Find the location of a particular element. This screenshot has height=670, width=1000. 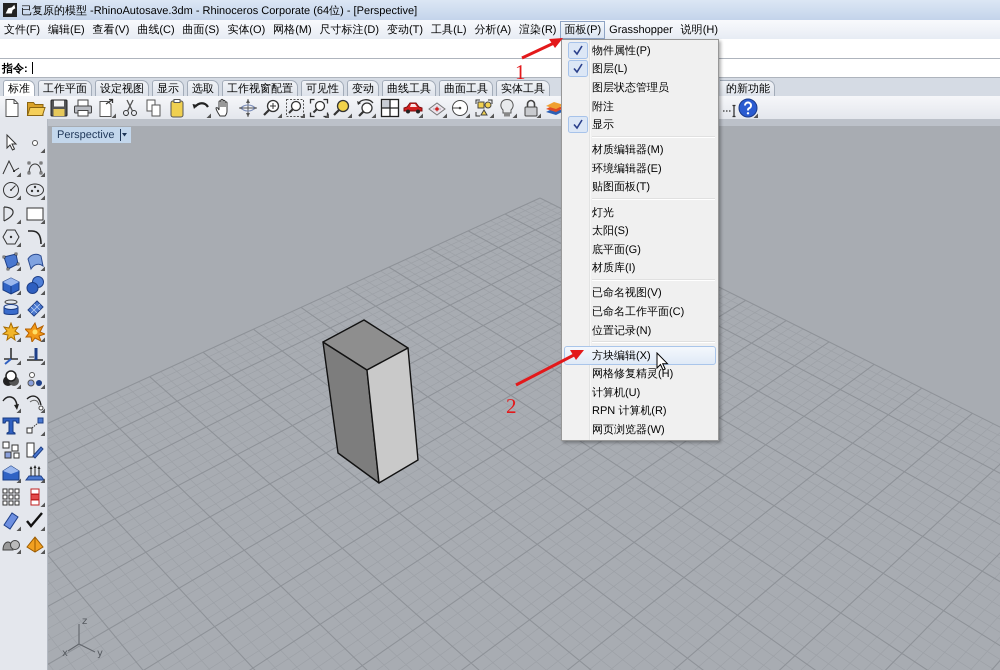

four-panes-icon is located at coordinates (390, 108).